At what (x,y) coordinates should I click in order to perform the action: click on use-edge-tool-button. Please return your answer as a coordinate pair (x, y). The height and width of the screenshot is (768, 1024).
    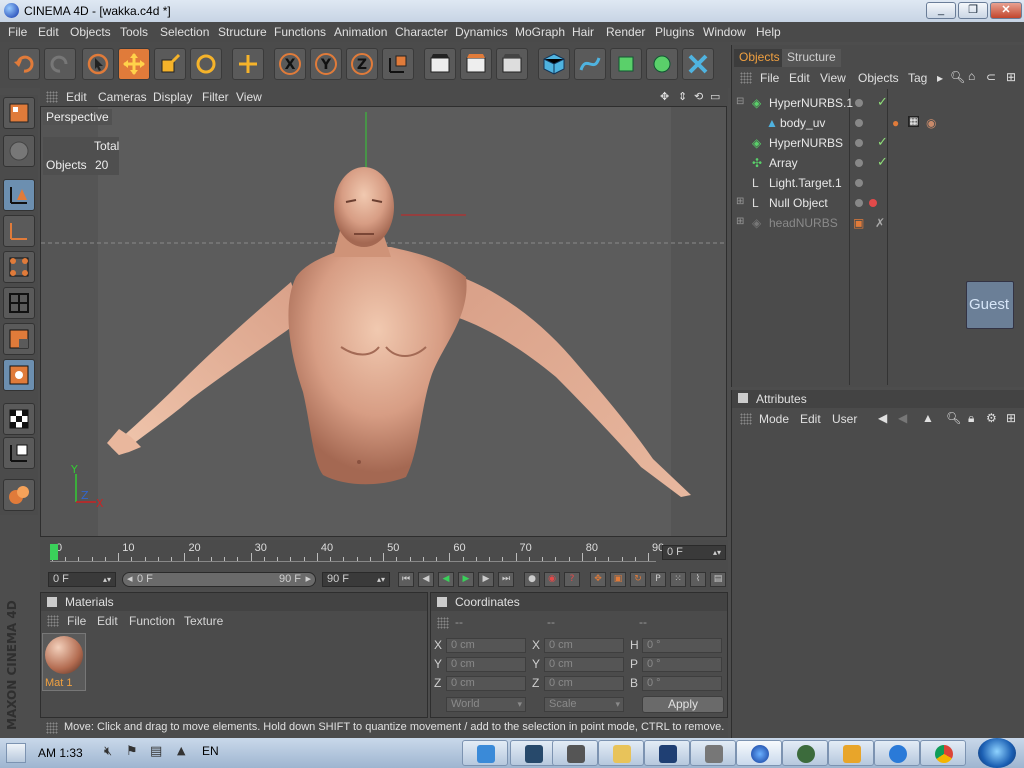
    Looking at the image, I should click on (19, 303).